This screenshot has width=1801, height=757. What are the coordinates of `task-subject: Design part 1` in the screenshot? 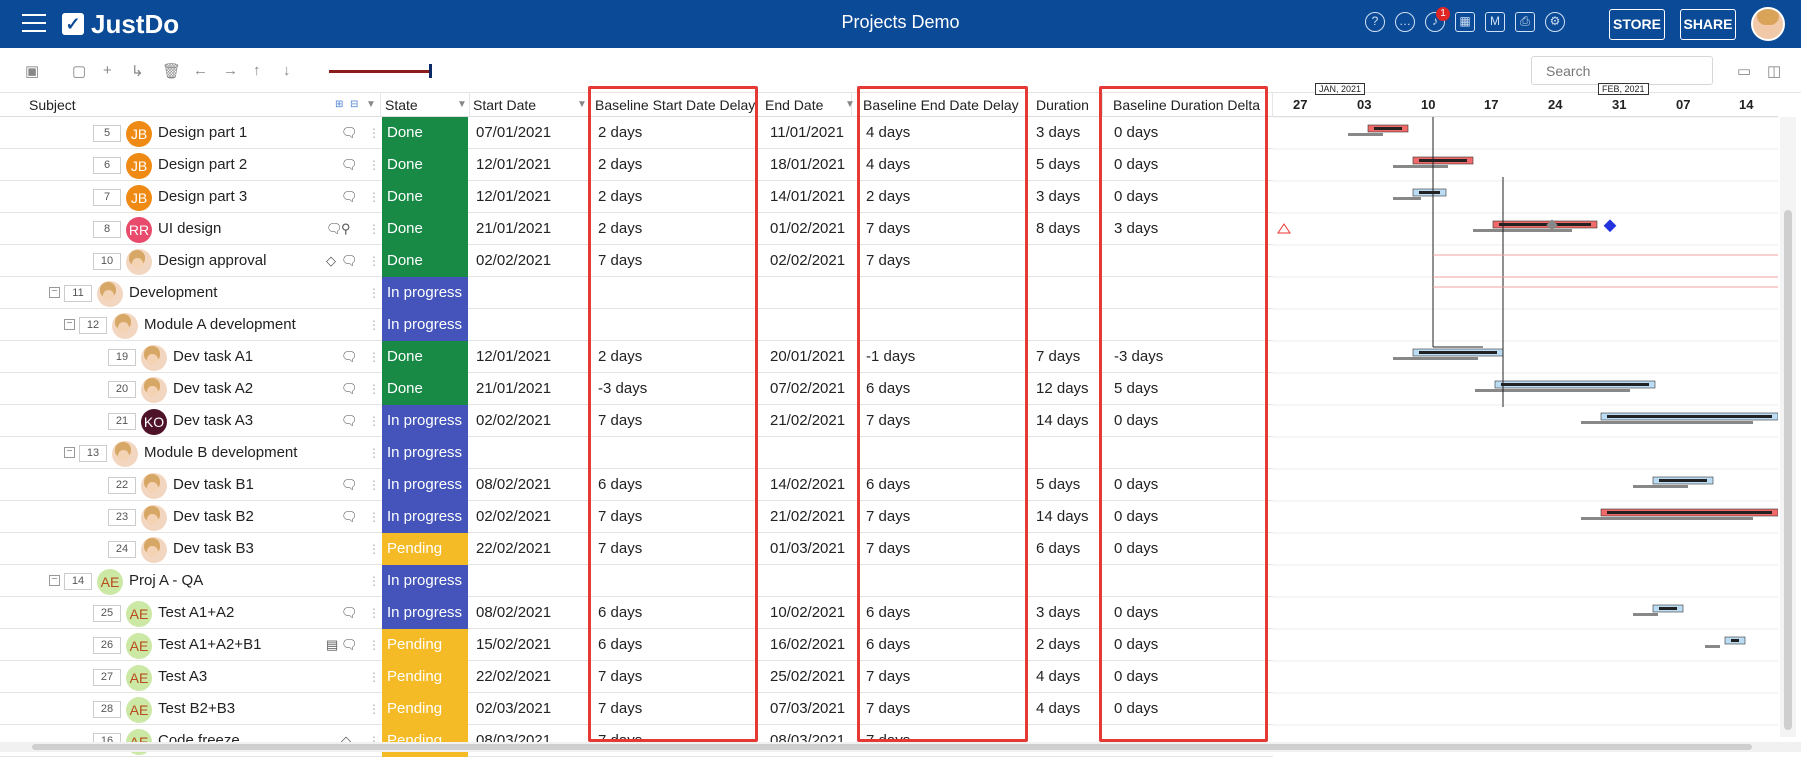 It's located at (259, 133).